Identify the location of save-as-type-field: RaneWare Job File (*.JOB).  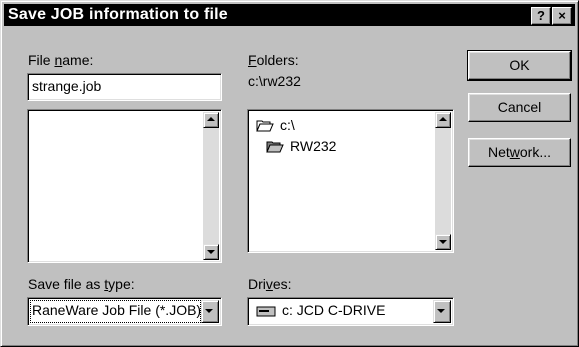
(115, 311).